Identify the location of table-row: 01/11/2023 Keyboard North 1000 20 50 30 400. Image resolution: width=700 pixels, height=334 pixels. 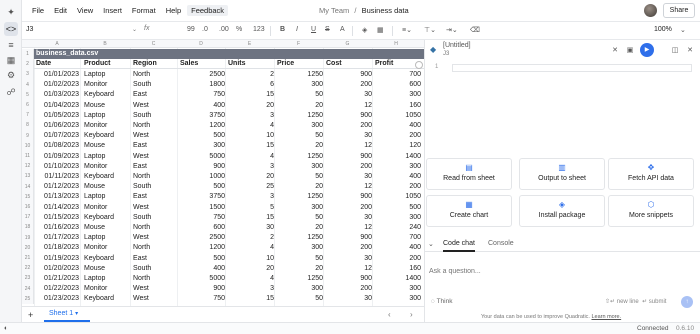
(229, 177).